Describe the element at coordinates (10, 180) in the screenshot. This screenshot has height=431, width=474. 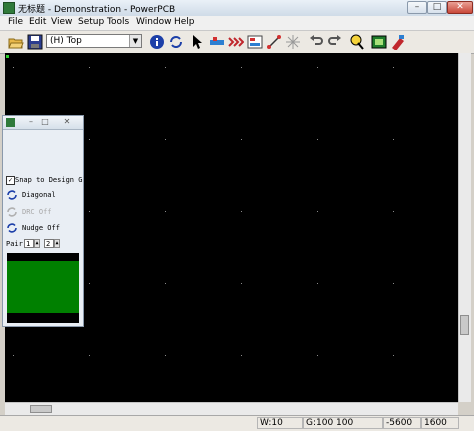
I see `snap-checkbox: ✓` at that location.